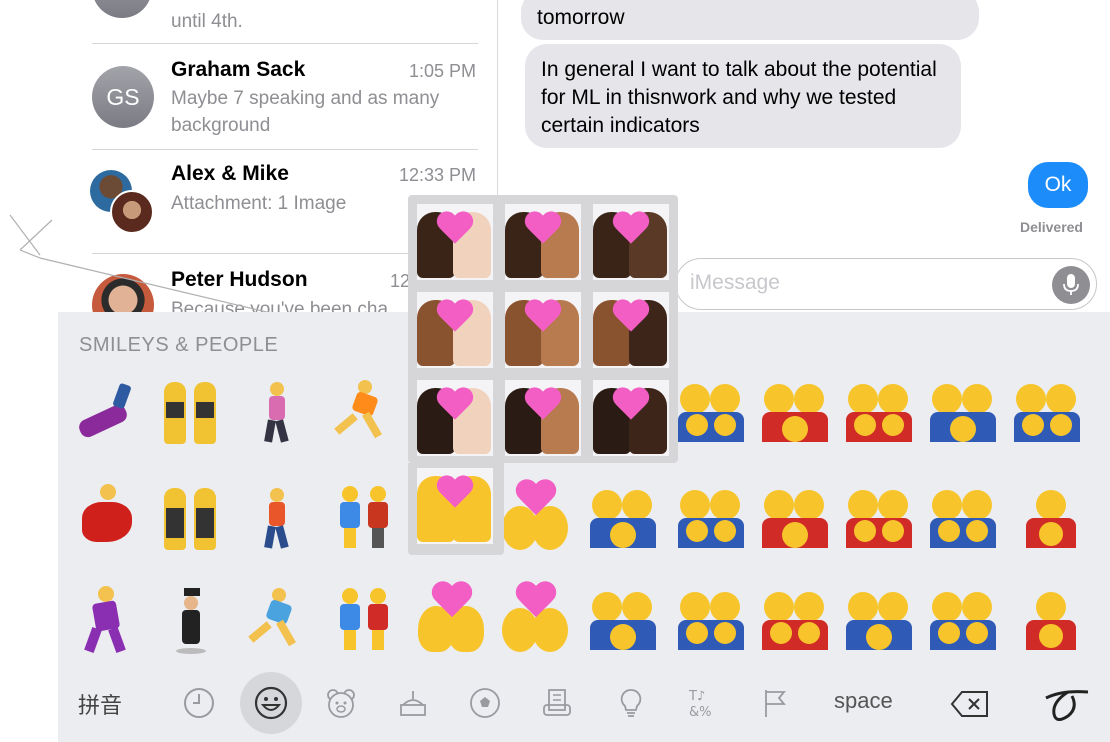  What do you see at coordinates (750, 20) in the screenshot?
I see `incoming-message: tomorrow` at bounding box center [750, 20].